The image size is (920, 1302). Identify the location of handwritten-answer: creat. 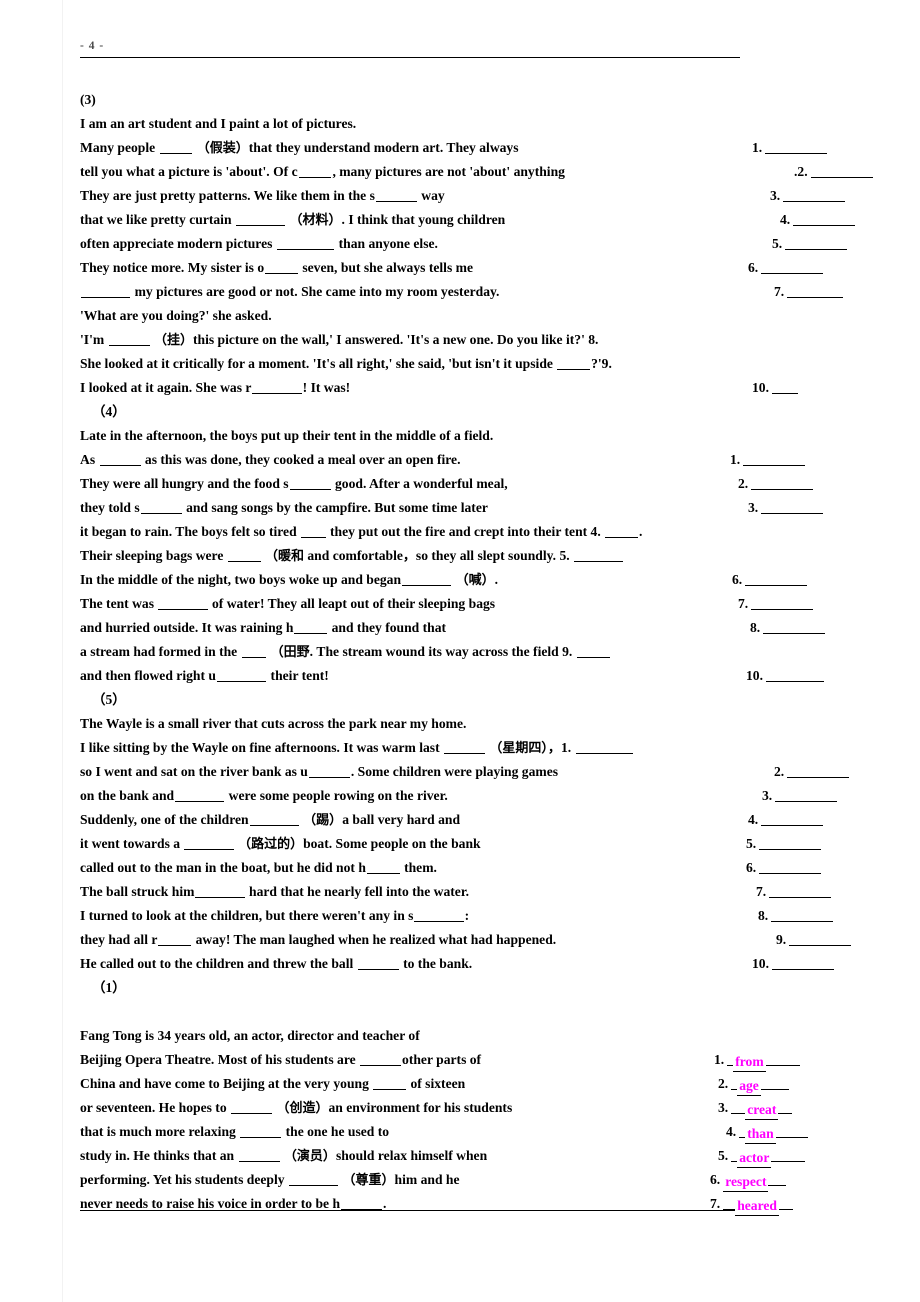
(762, 1110).